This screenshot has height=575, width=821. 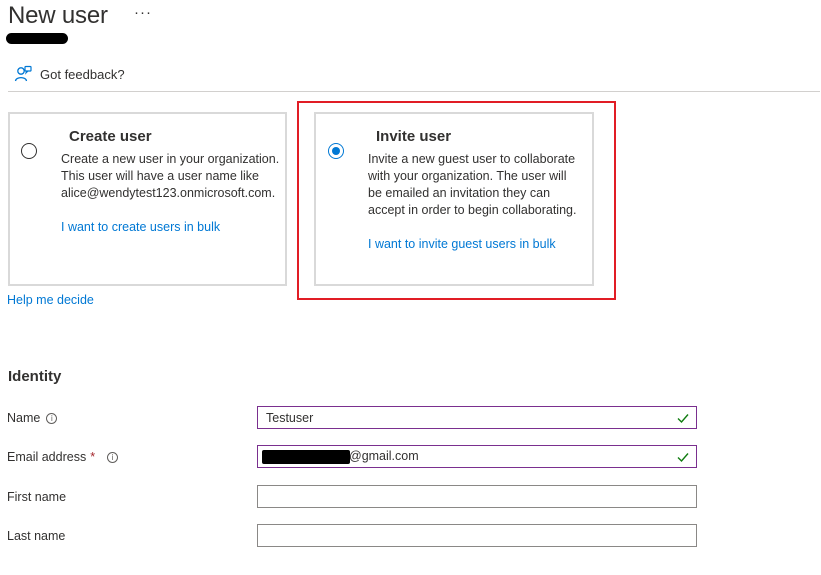 I want to click on first-name-label-row: First name, so click(x=36, y=497).